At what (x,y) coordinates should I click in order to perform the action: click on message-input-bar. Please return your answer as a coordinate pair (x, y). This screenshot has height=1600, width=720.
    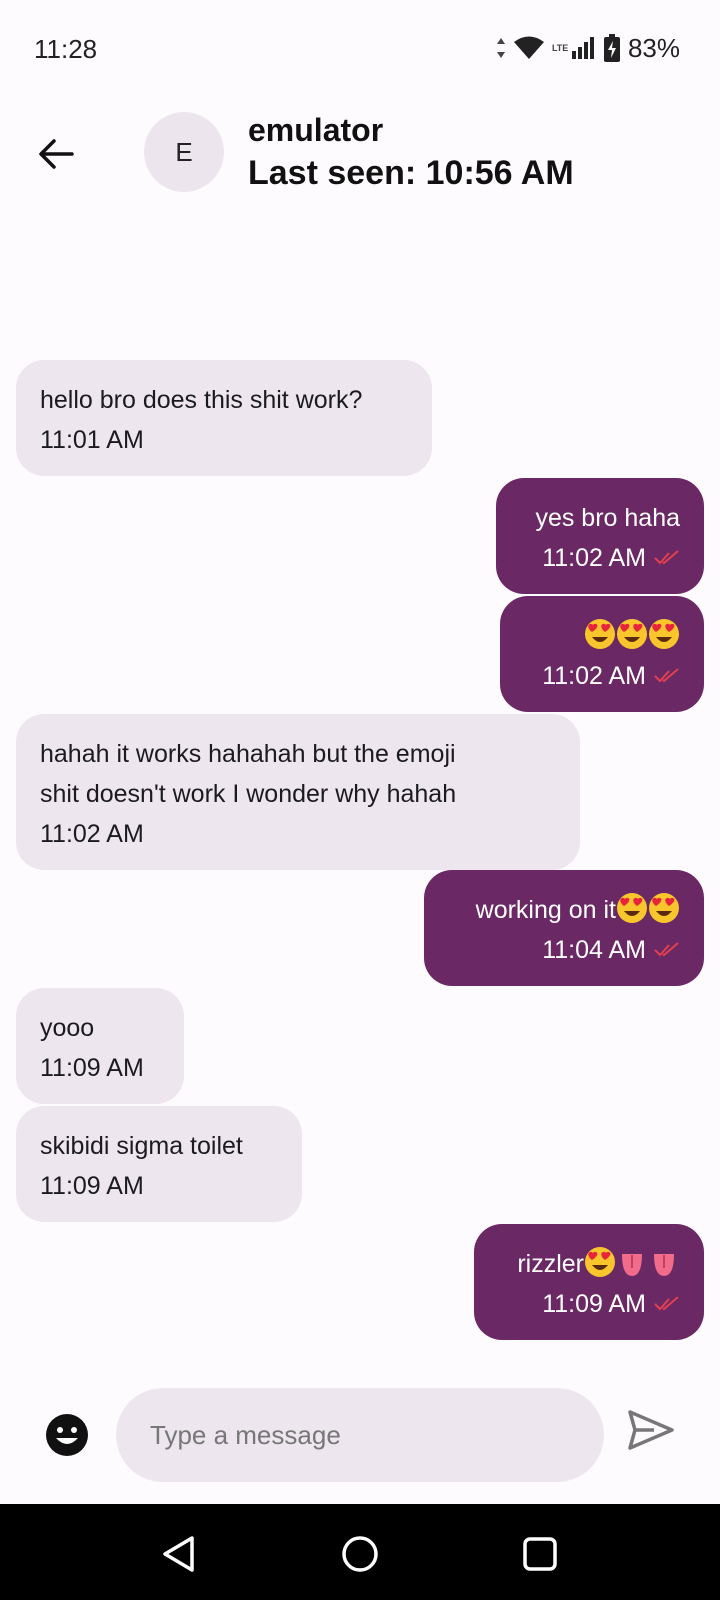
    Looking at the image, I should click on (360, 1435).